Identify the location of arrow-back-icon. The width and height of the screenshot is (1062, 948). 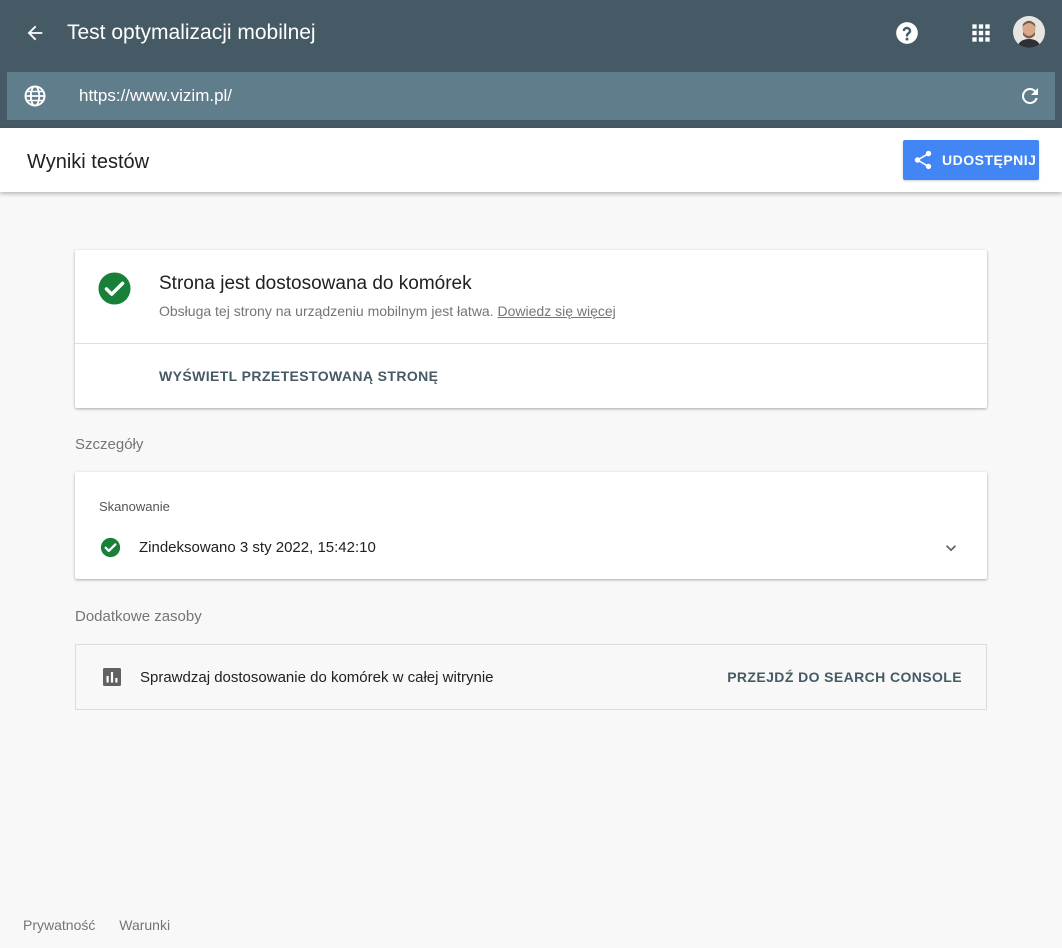
(35, 33).